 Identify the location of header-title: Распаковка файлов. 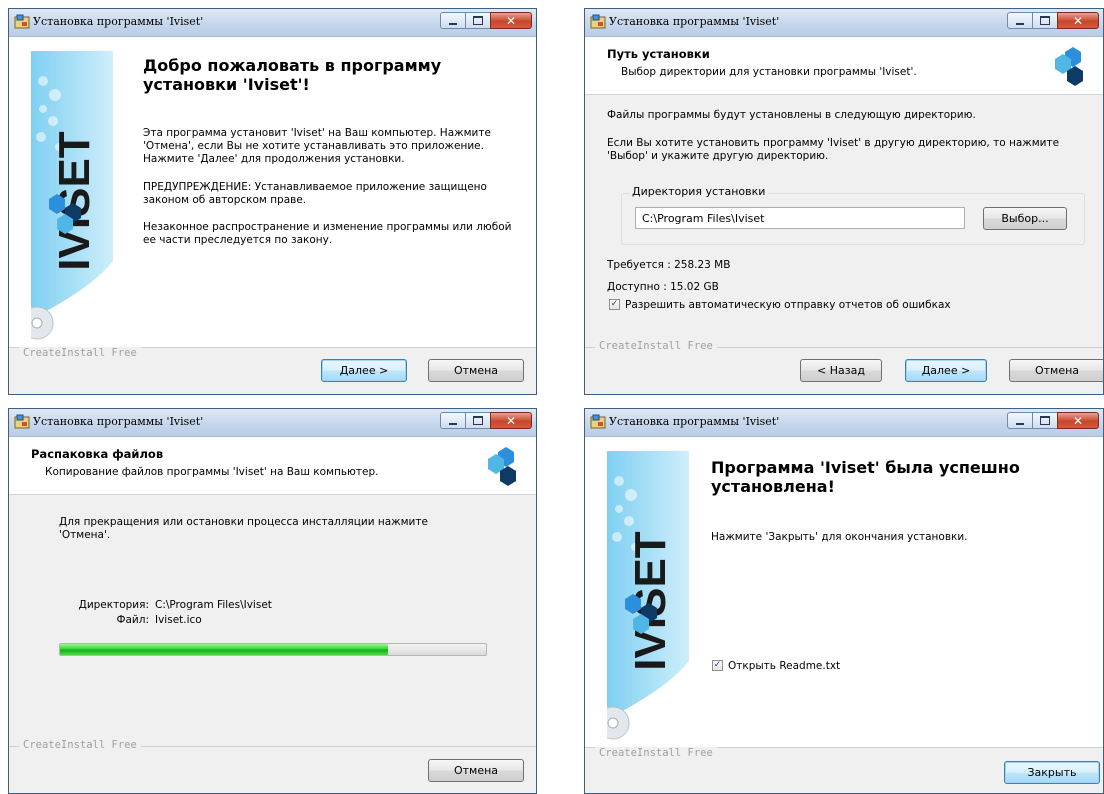
(97, 454).